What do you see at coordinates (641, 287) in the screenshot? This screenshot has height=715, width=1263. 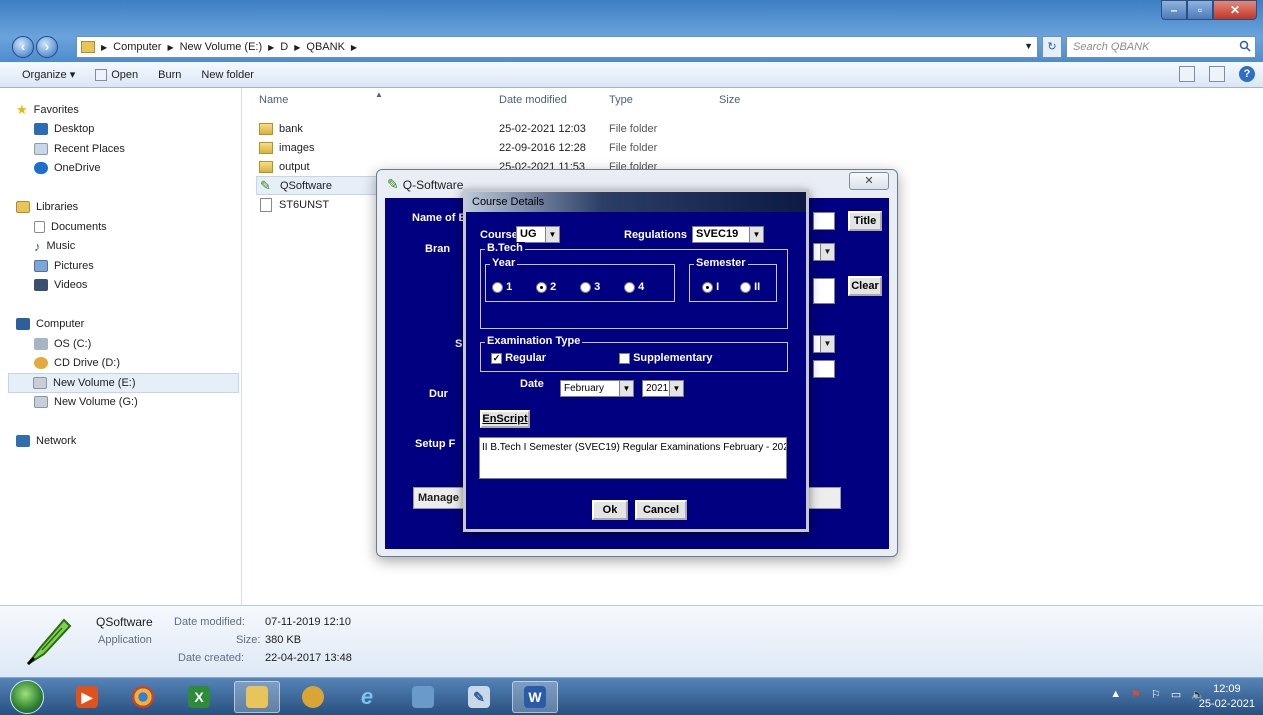 I see `year-option-label: 4` at bounding box center [641, 287].